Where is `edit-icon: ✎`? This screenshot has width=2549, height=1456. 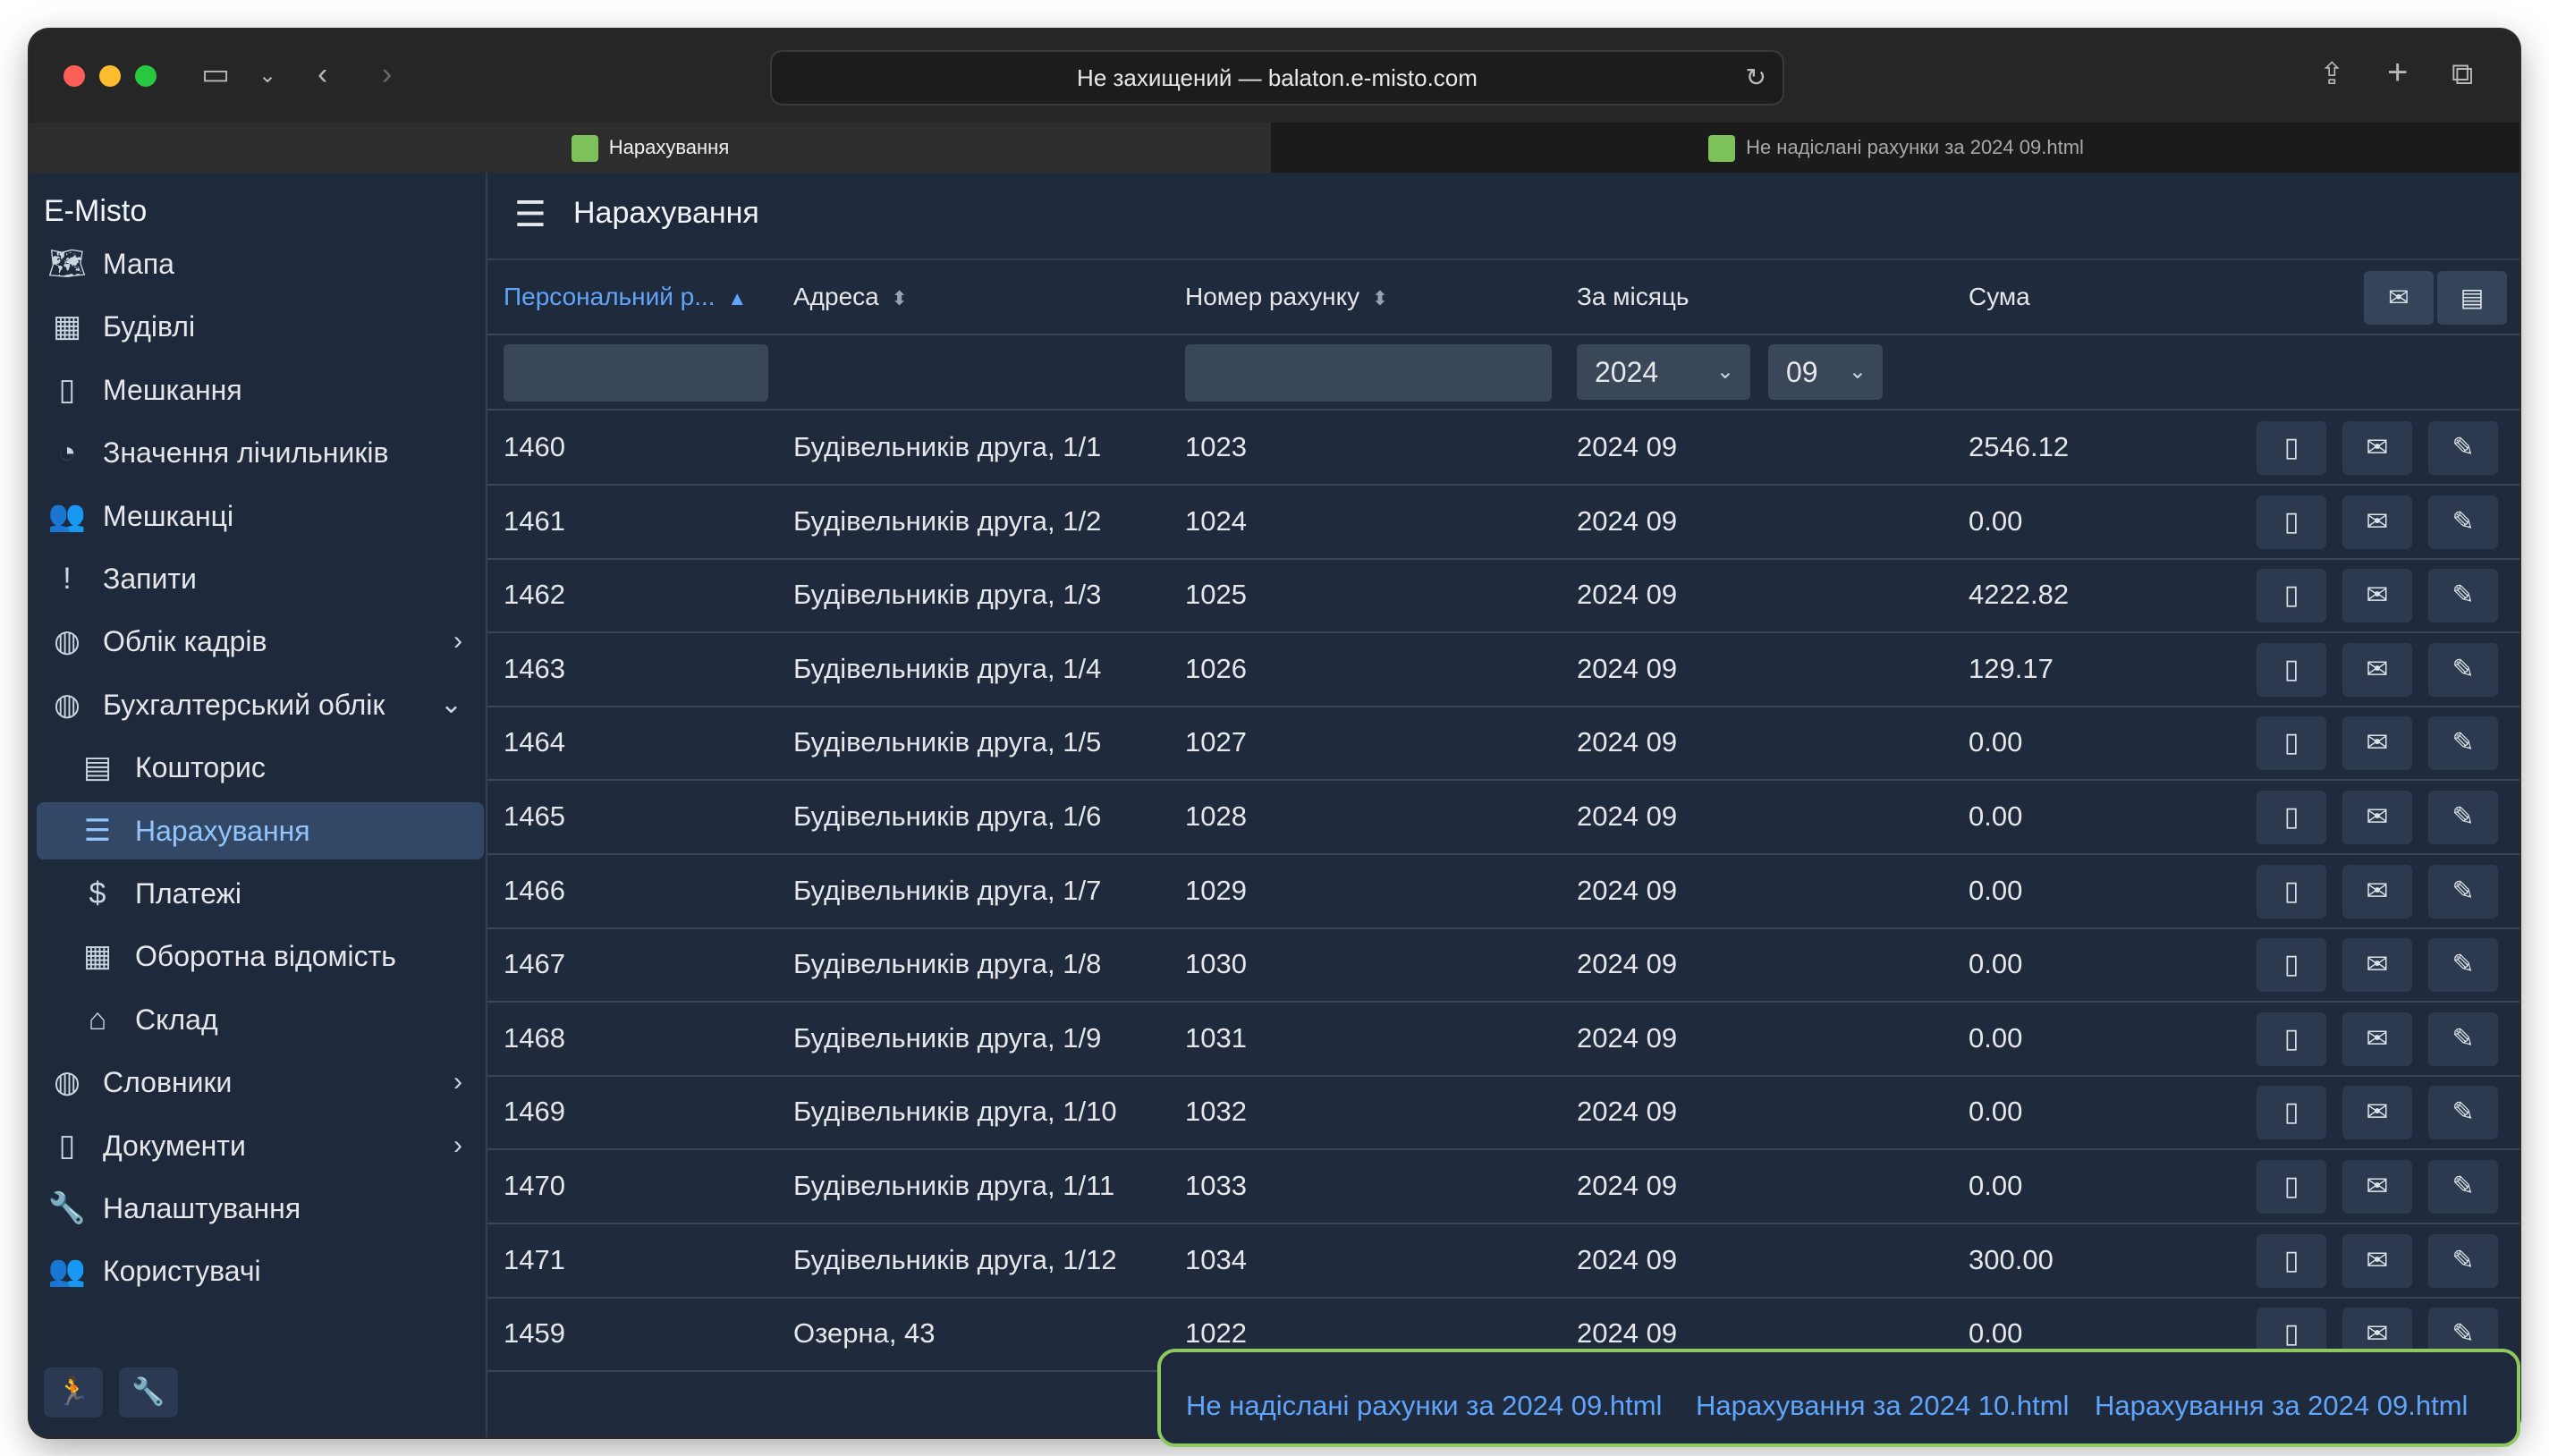
edit-icon: ✎ is located at coordinates (2464, 447).